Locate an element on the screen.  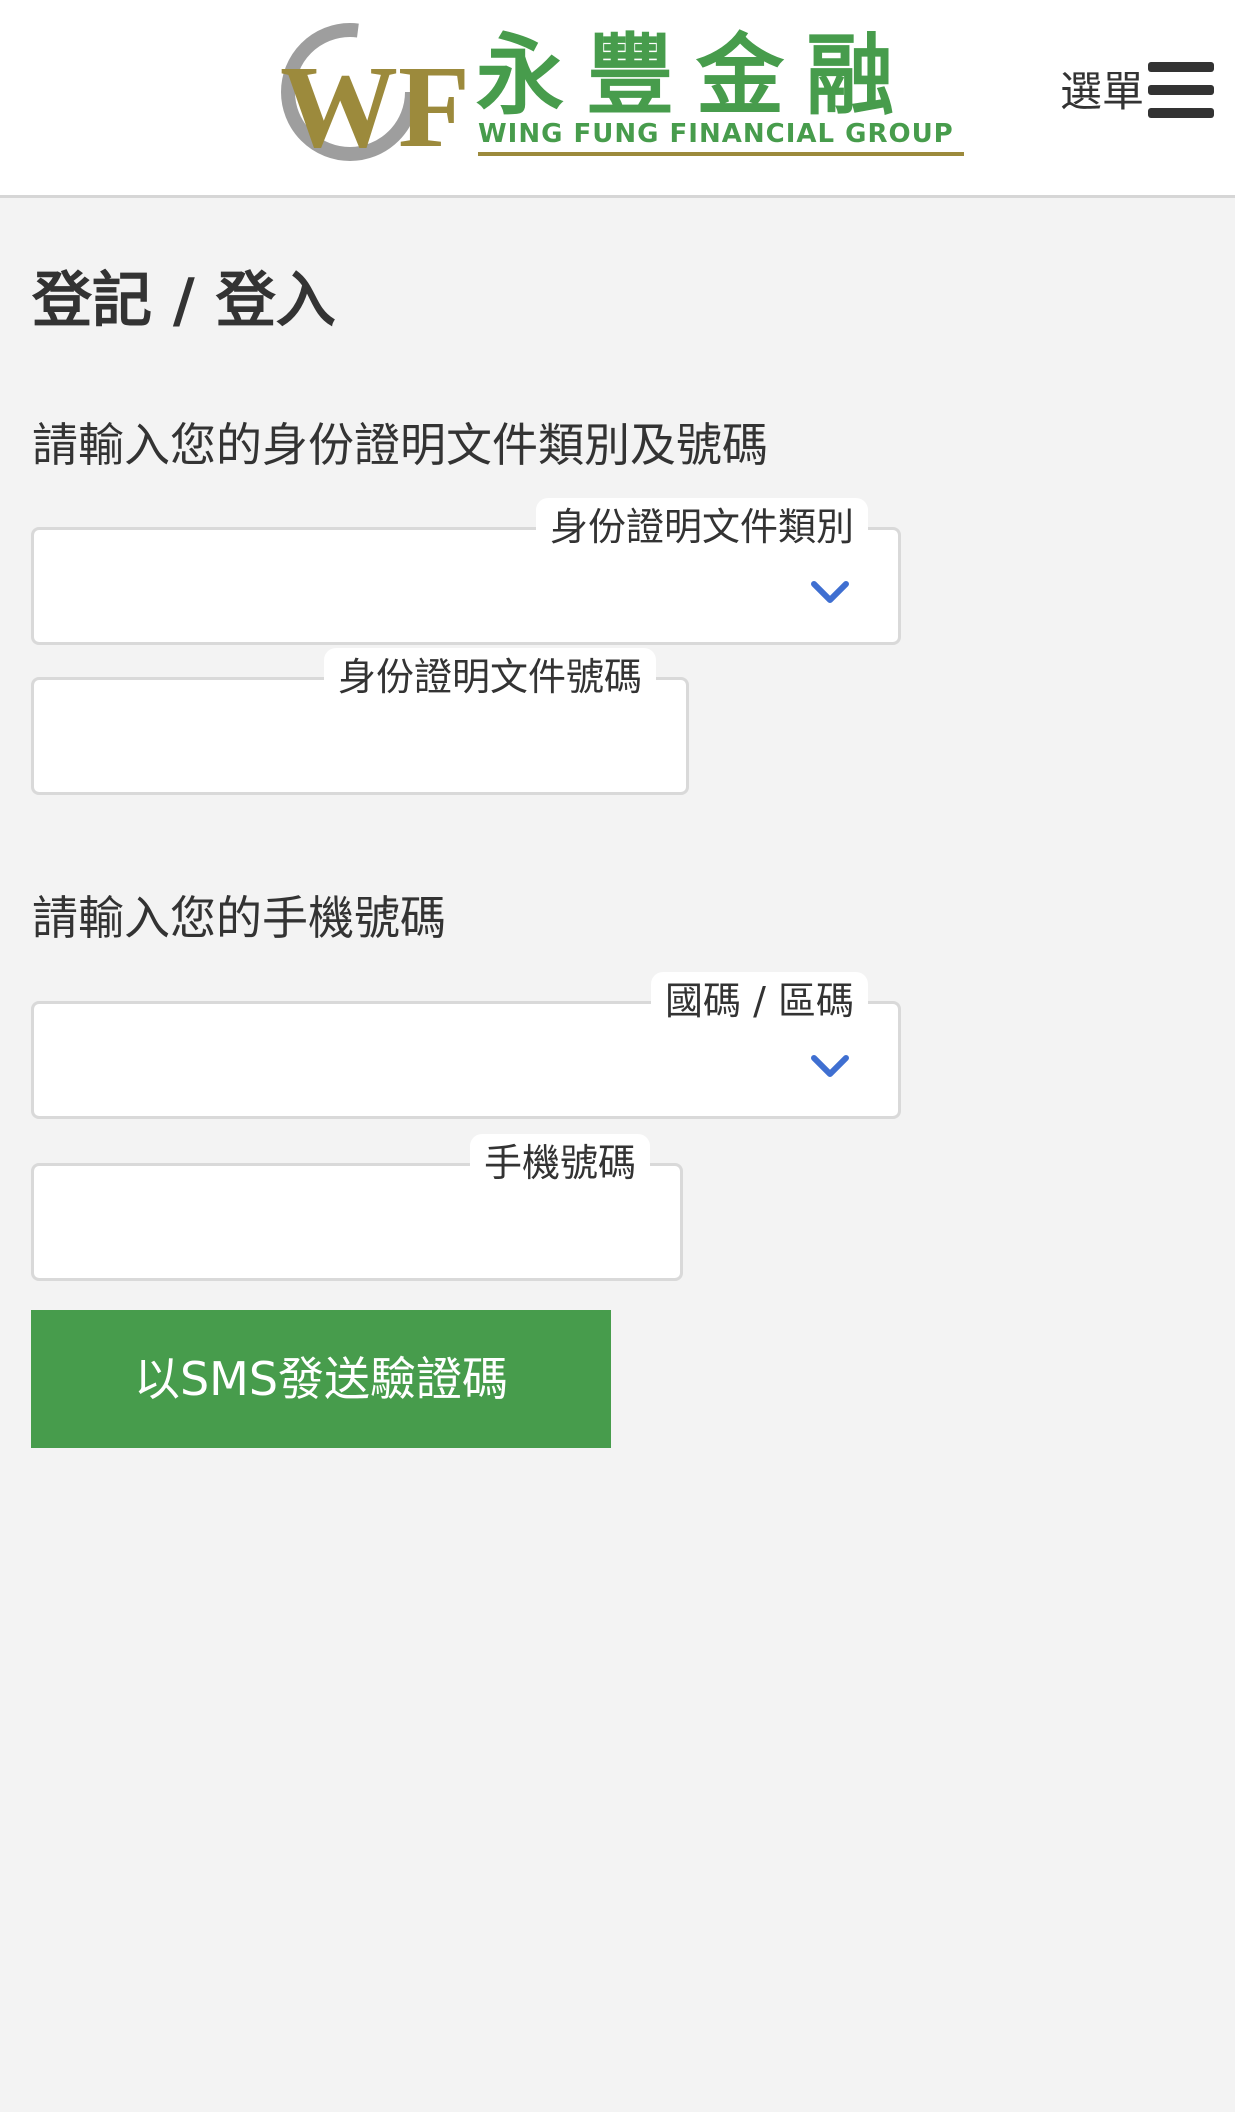
page-title: 登記 / 登入 is located at coordinates (184, 301).